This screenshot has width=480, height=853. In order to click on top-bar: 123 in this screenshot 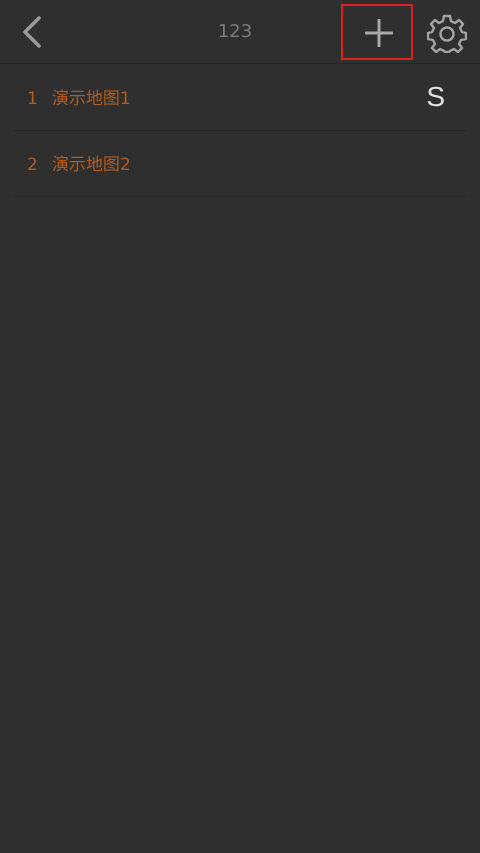, I will do `click(240, 32)`.